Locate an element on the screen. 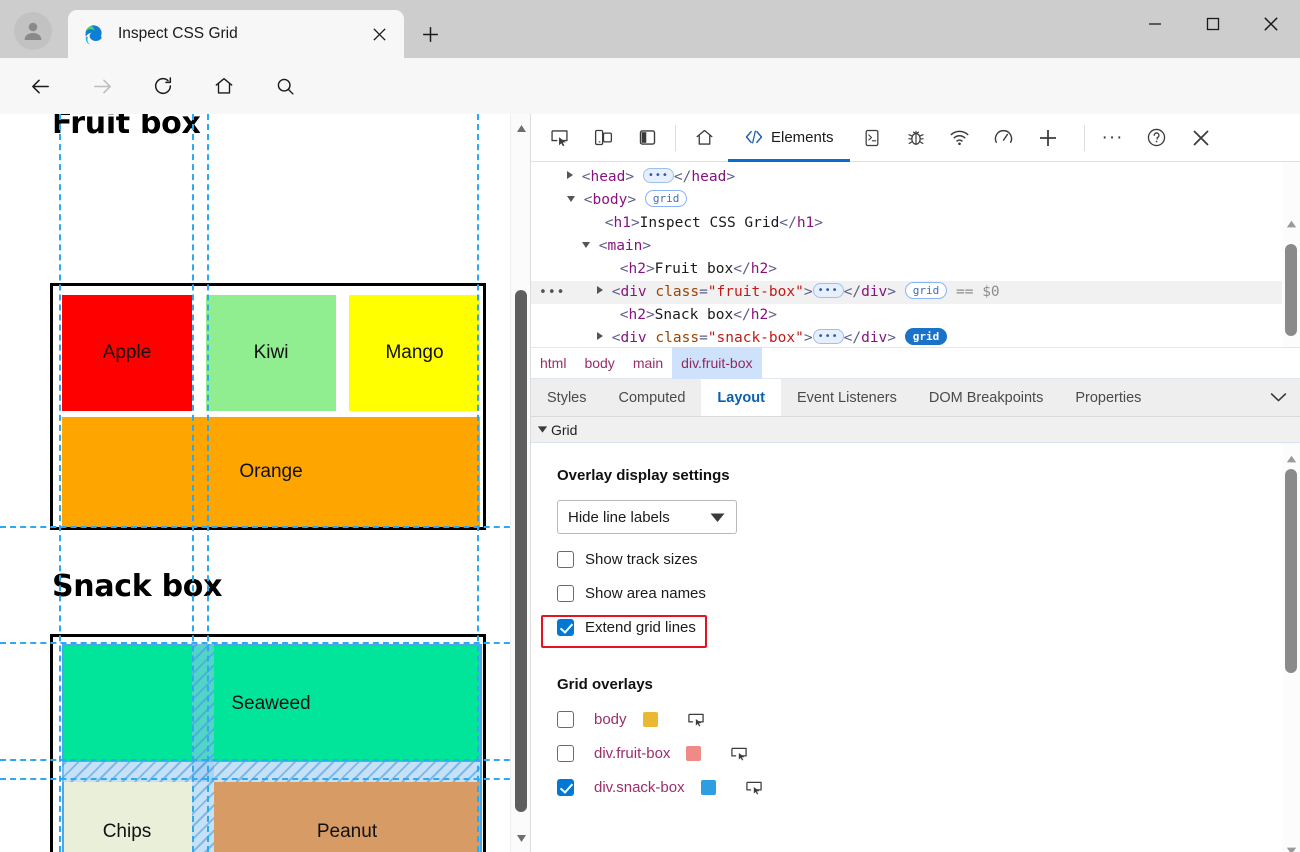 The width and height of the screenshot is (1300, 852). devtools-help-button is located at coordinates (1157, 138).